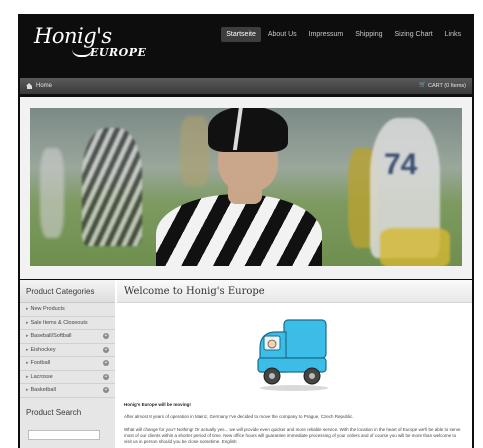 The width and height of the screenshot is (483, 448). I want to click on nav-about-us: About Us, so click(282, 34).